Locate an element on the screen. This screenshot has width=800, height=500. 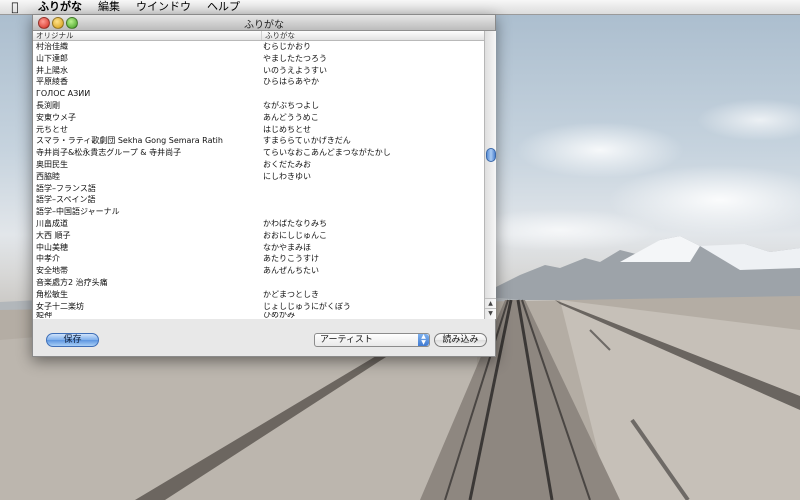
cell-original: 角松敏生 is located at coordinates (52, 294).